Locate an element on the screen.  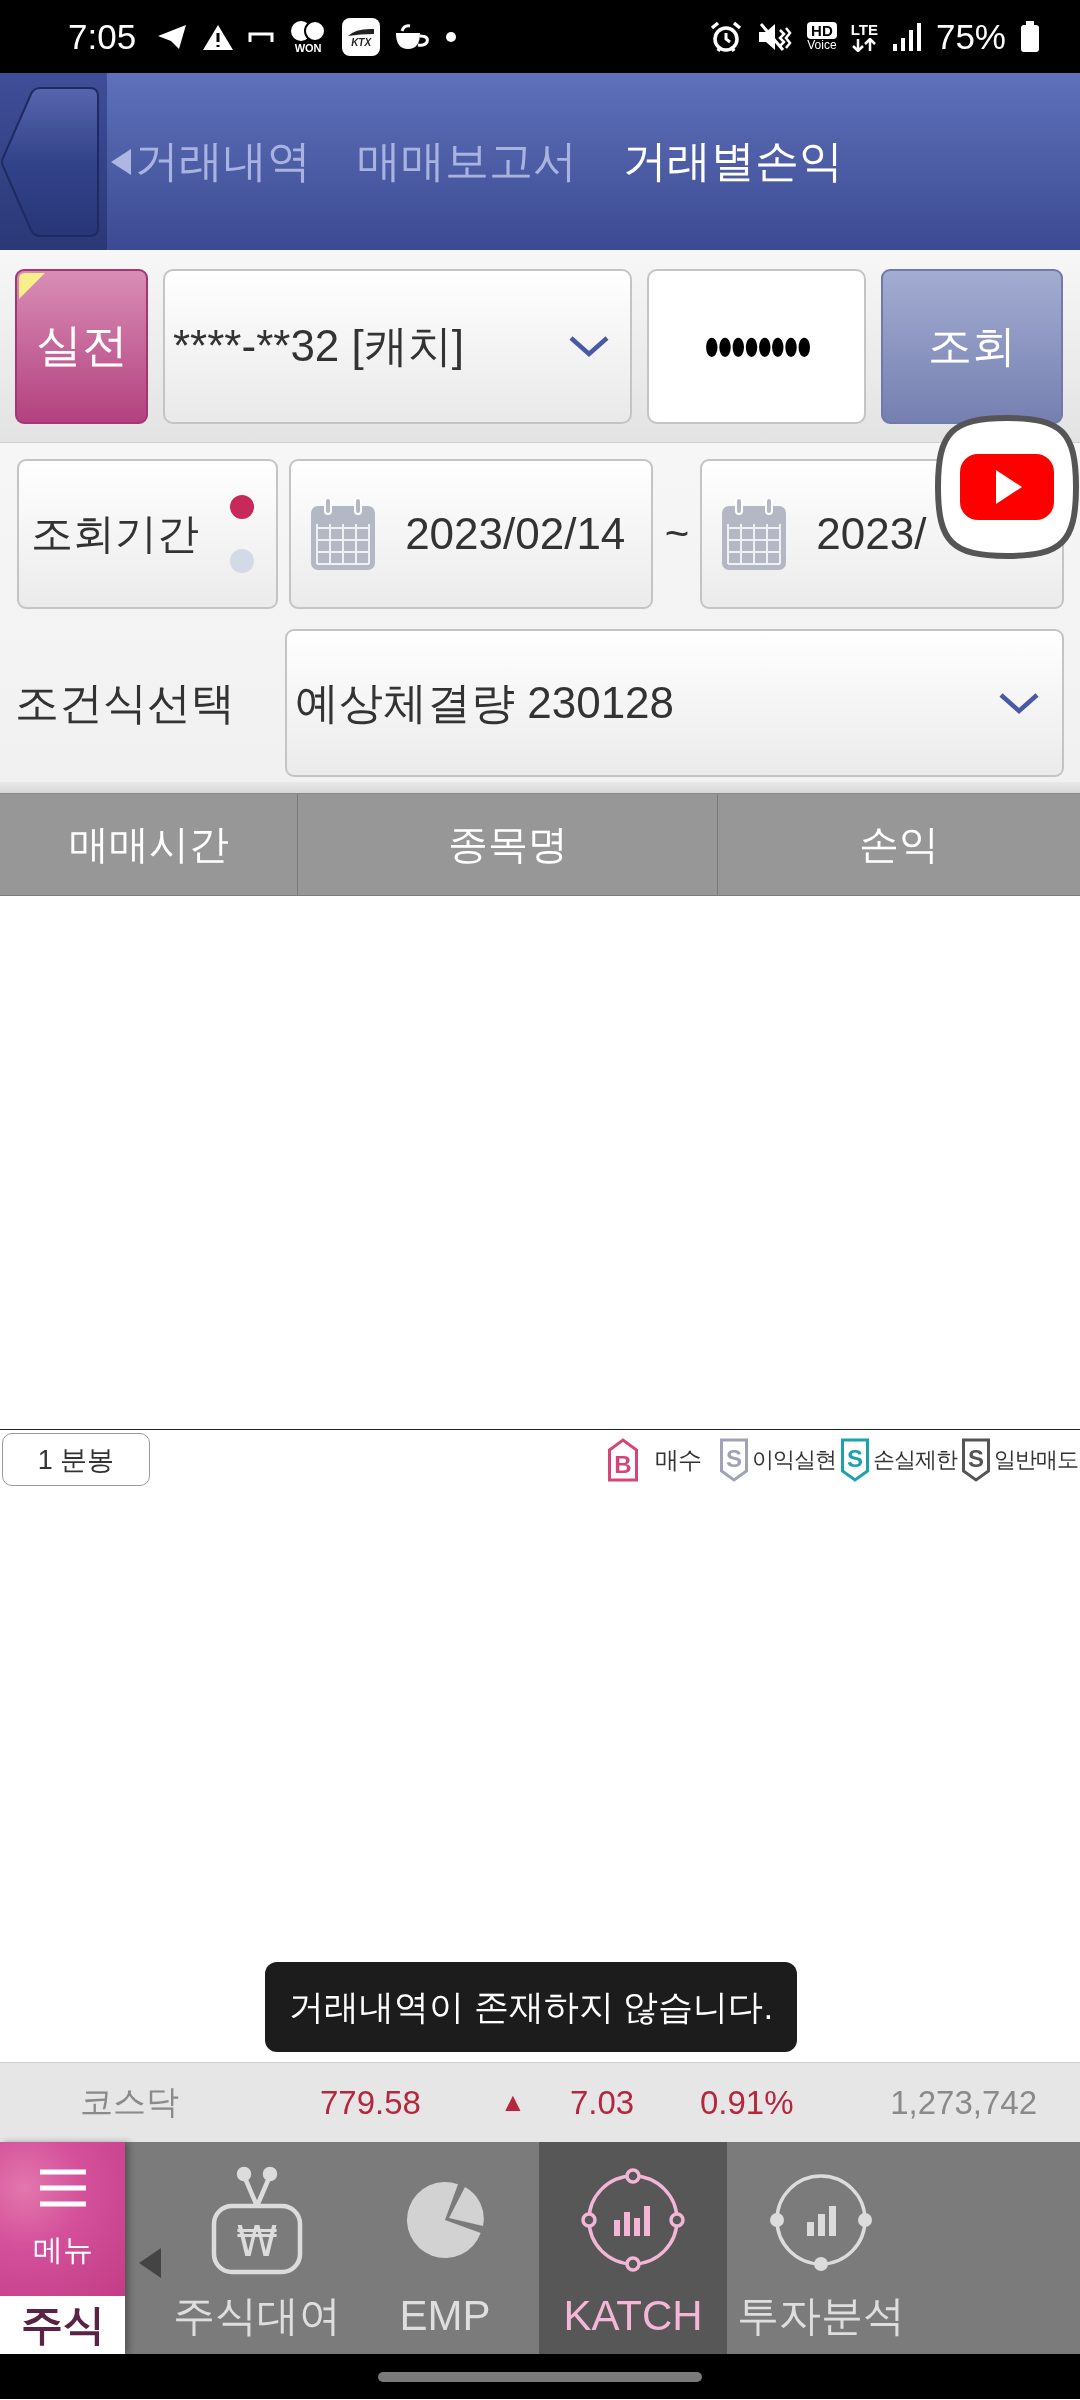
header-tab: 거래별손익 is located at coordinates (733, 161).